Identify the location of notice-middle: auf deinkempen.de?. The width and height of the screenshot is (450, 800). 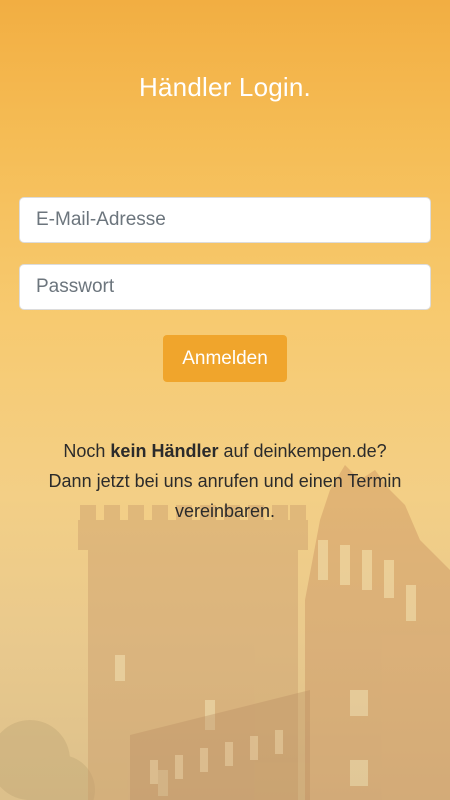
(302, 451).